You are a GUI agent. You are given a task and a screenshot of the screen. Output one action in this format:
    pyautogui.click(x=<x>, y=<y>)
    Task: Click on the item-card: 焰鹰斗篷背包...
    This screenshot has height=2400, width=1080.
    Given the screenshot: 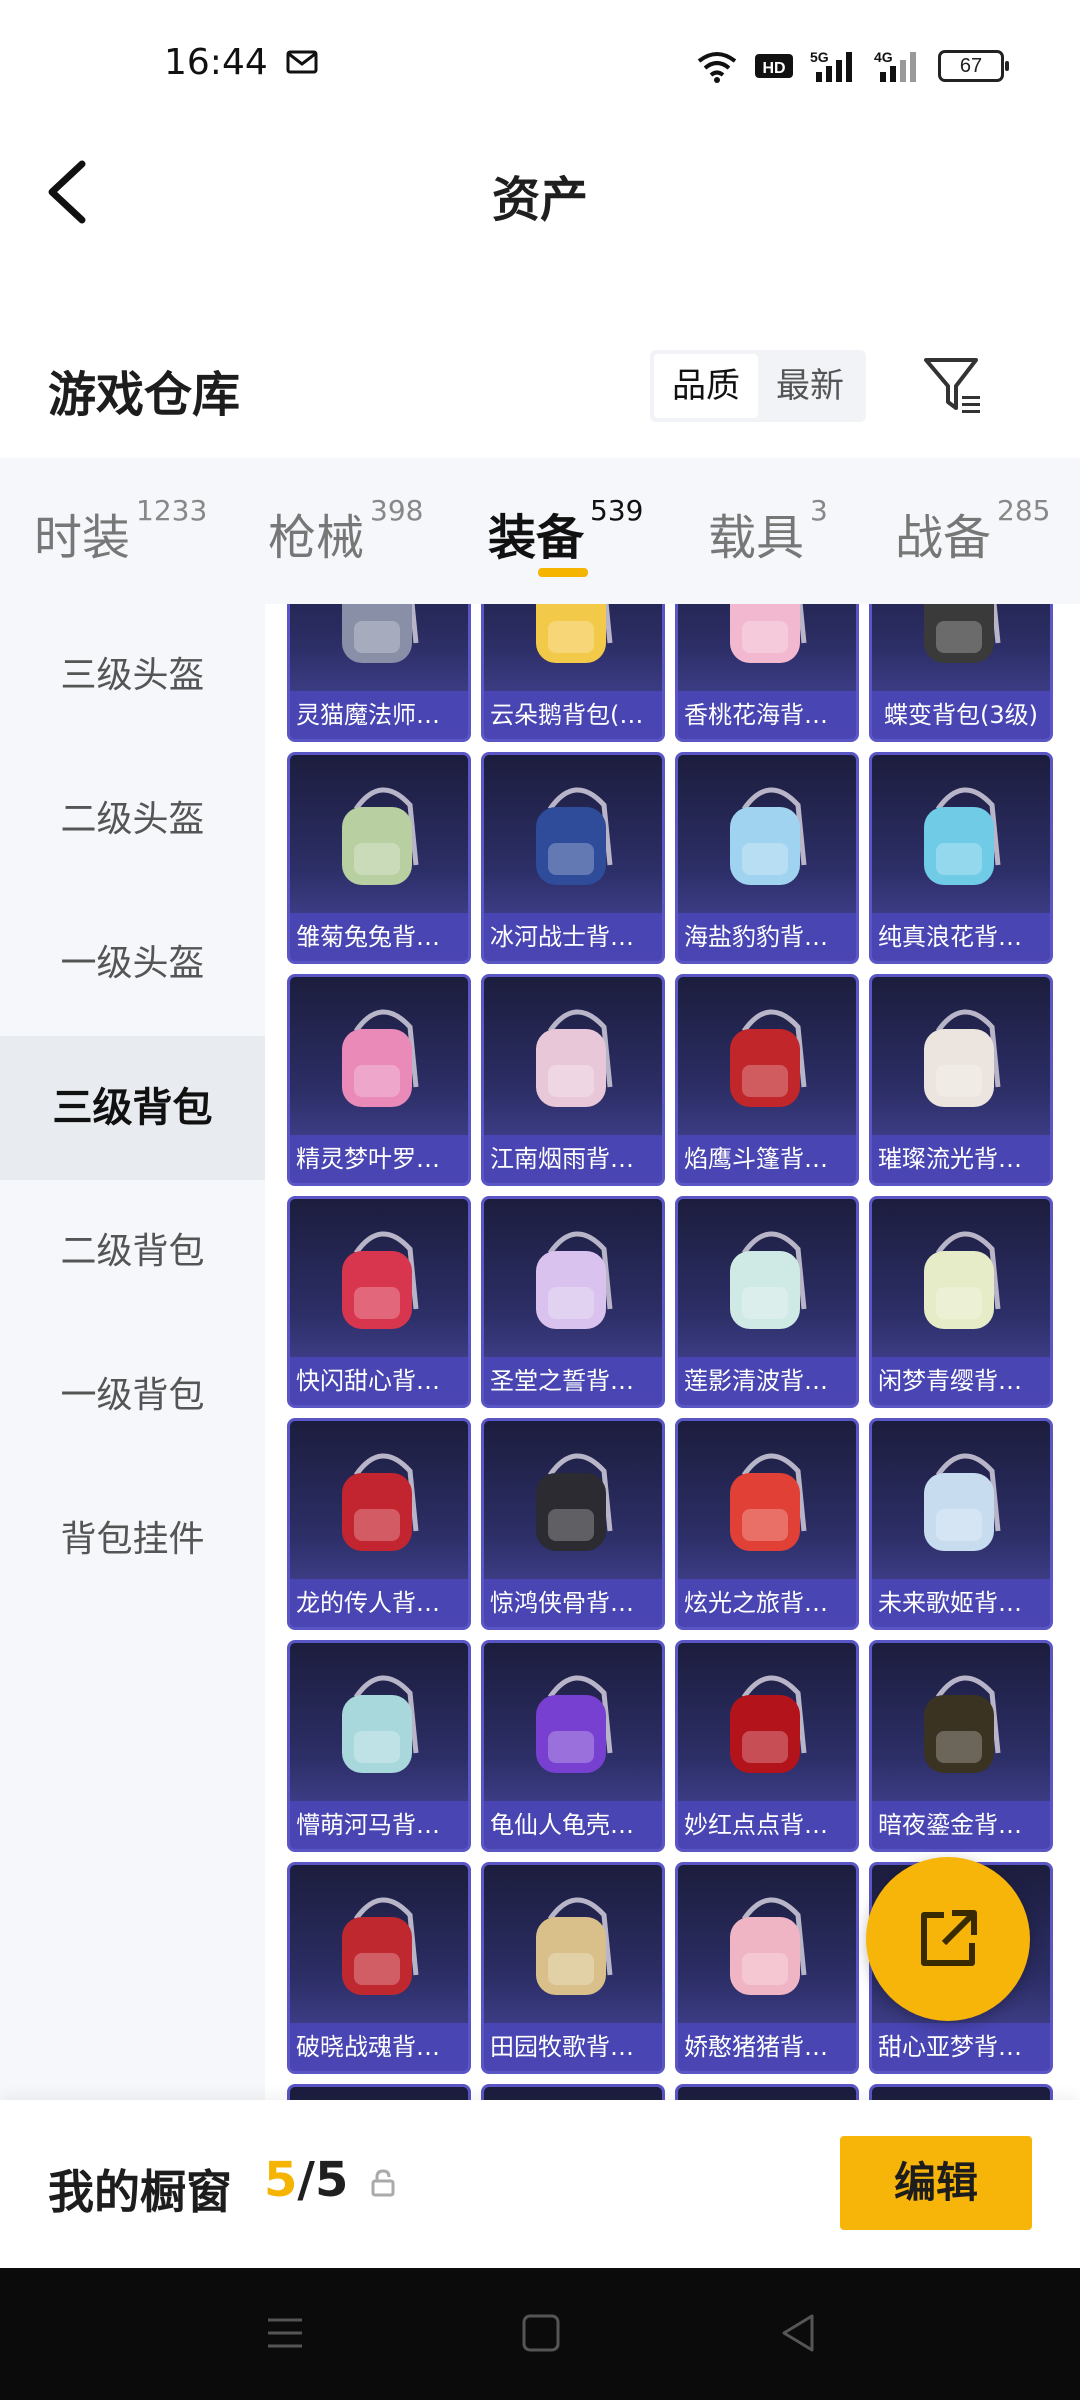 What is the action you would take?
    pyautogui.click(x=767, y=1080)
    